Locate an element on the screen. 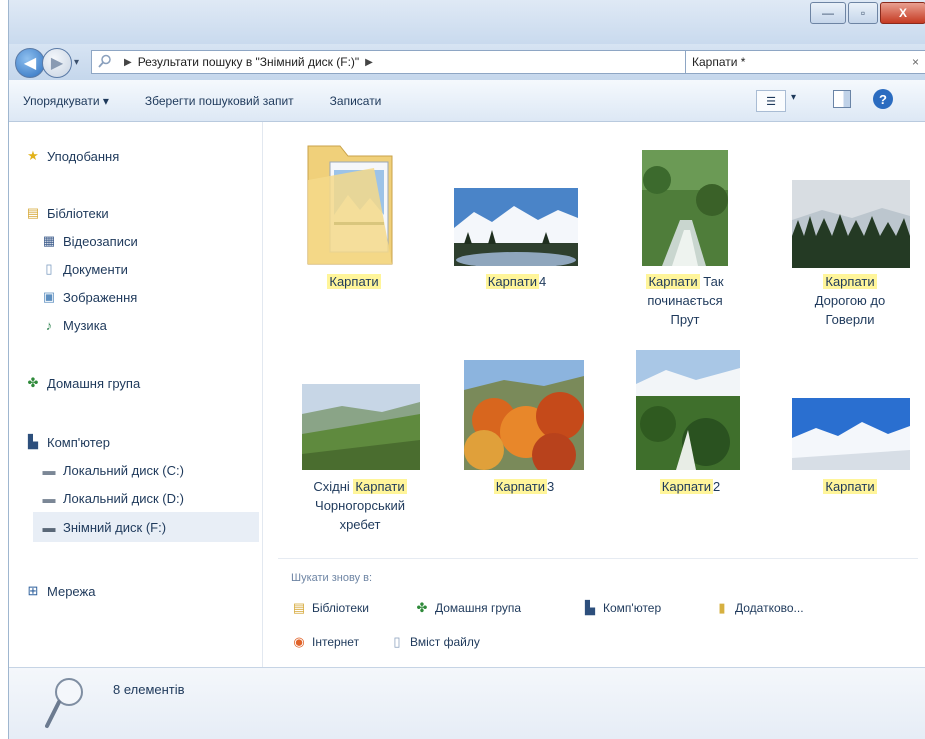 This screenshot has width=925, height=739. snowy-peaks-photo is located at coordinates (851, 434).